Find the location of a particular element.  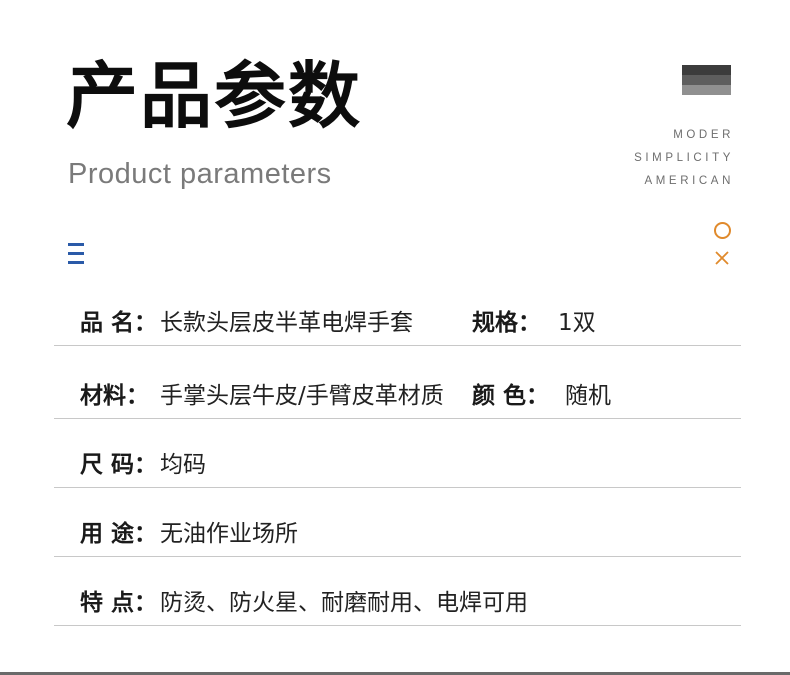

stripes-icon is located at coordinates (706, 80).